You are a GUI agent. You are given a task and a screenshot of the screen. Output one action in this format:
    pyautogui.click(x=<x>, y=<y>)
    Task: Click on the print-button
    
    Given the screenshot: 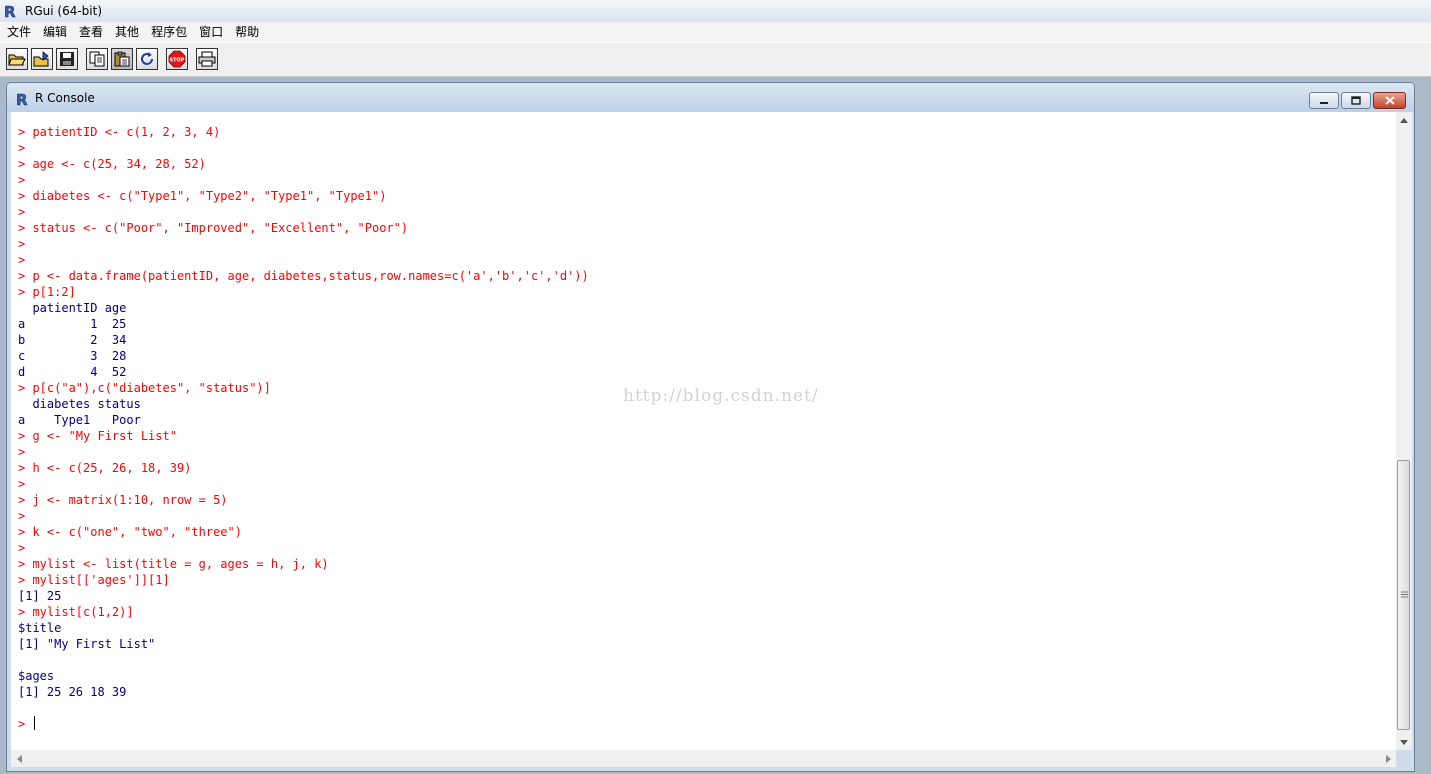 What is the action you would take?
    pyautogui.click(x=207, y=59)
    